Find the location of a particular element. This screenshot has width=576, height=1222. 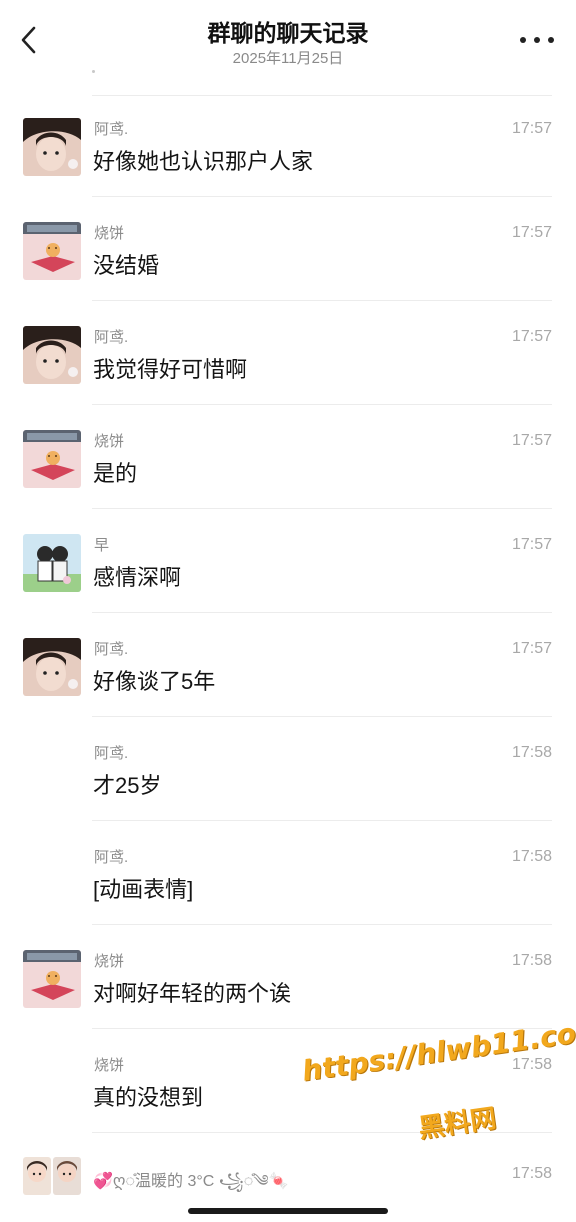

home-indicator is located at coordinates (288, 1211).